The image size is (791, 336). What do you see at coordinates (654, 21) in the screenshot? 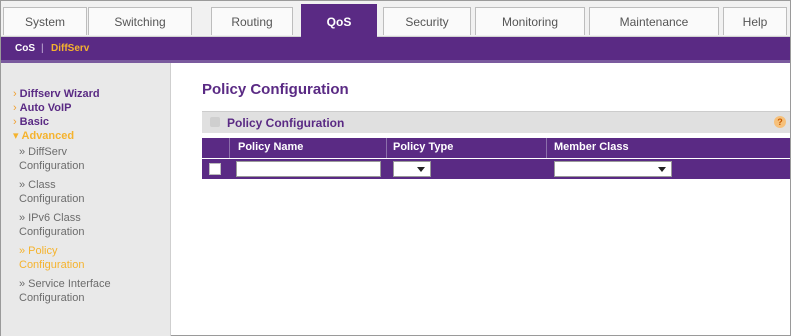
I see `tab-maintenance: Maintenance` at bounding box center [654, 21].